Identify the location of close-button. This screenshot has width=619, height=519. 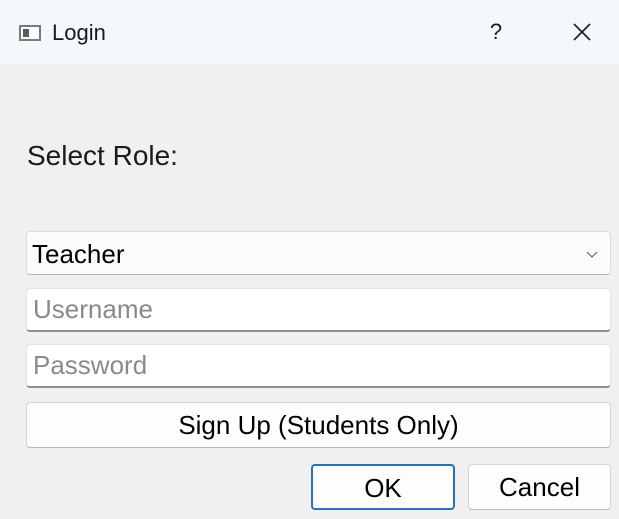
(582, 32).